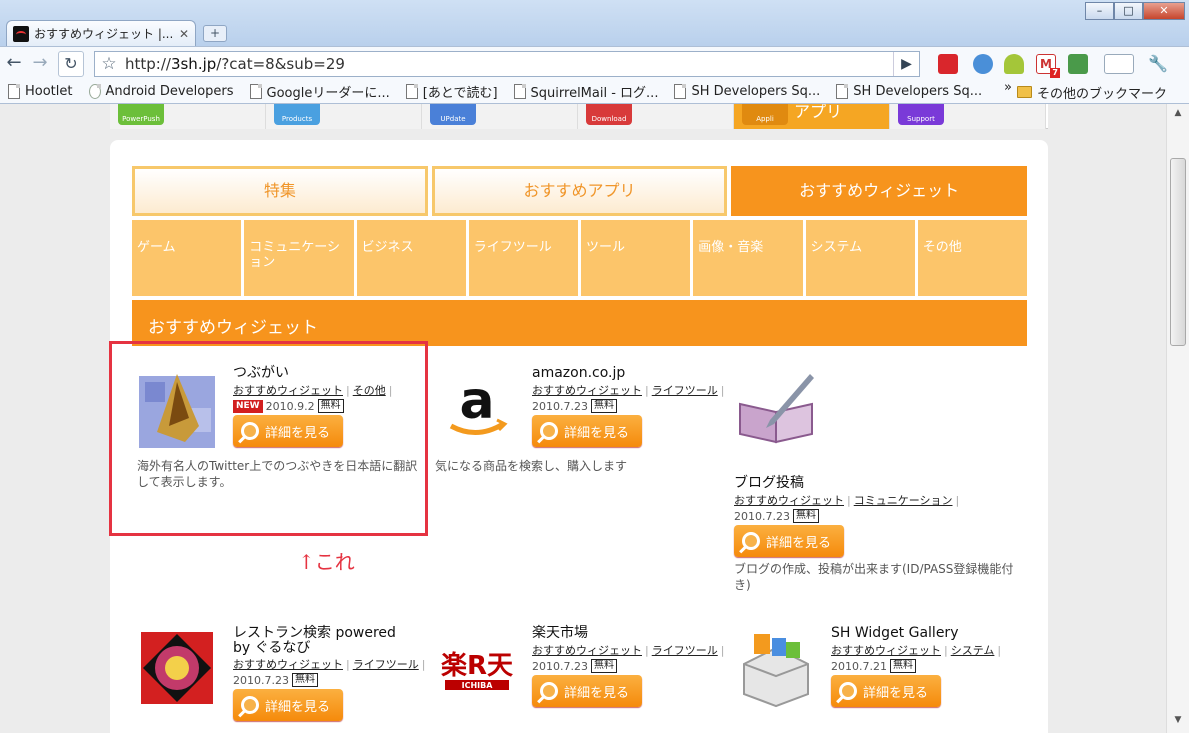 The height and width of the screenshot is (733, 1189). Describe the element at coordinates (1048, 66) in the screenshot. I see `gmail-icon: M7` at that location.